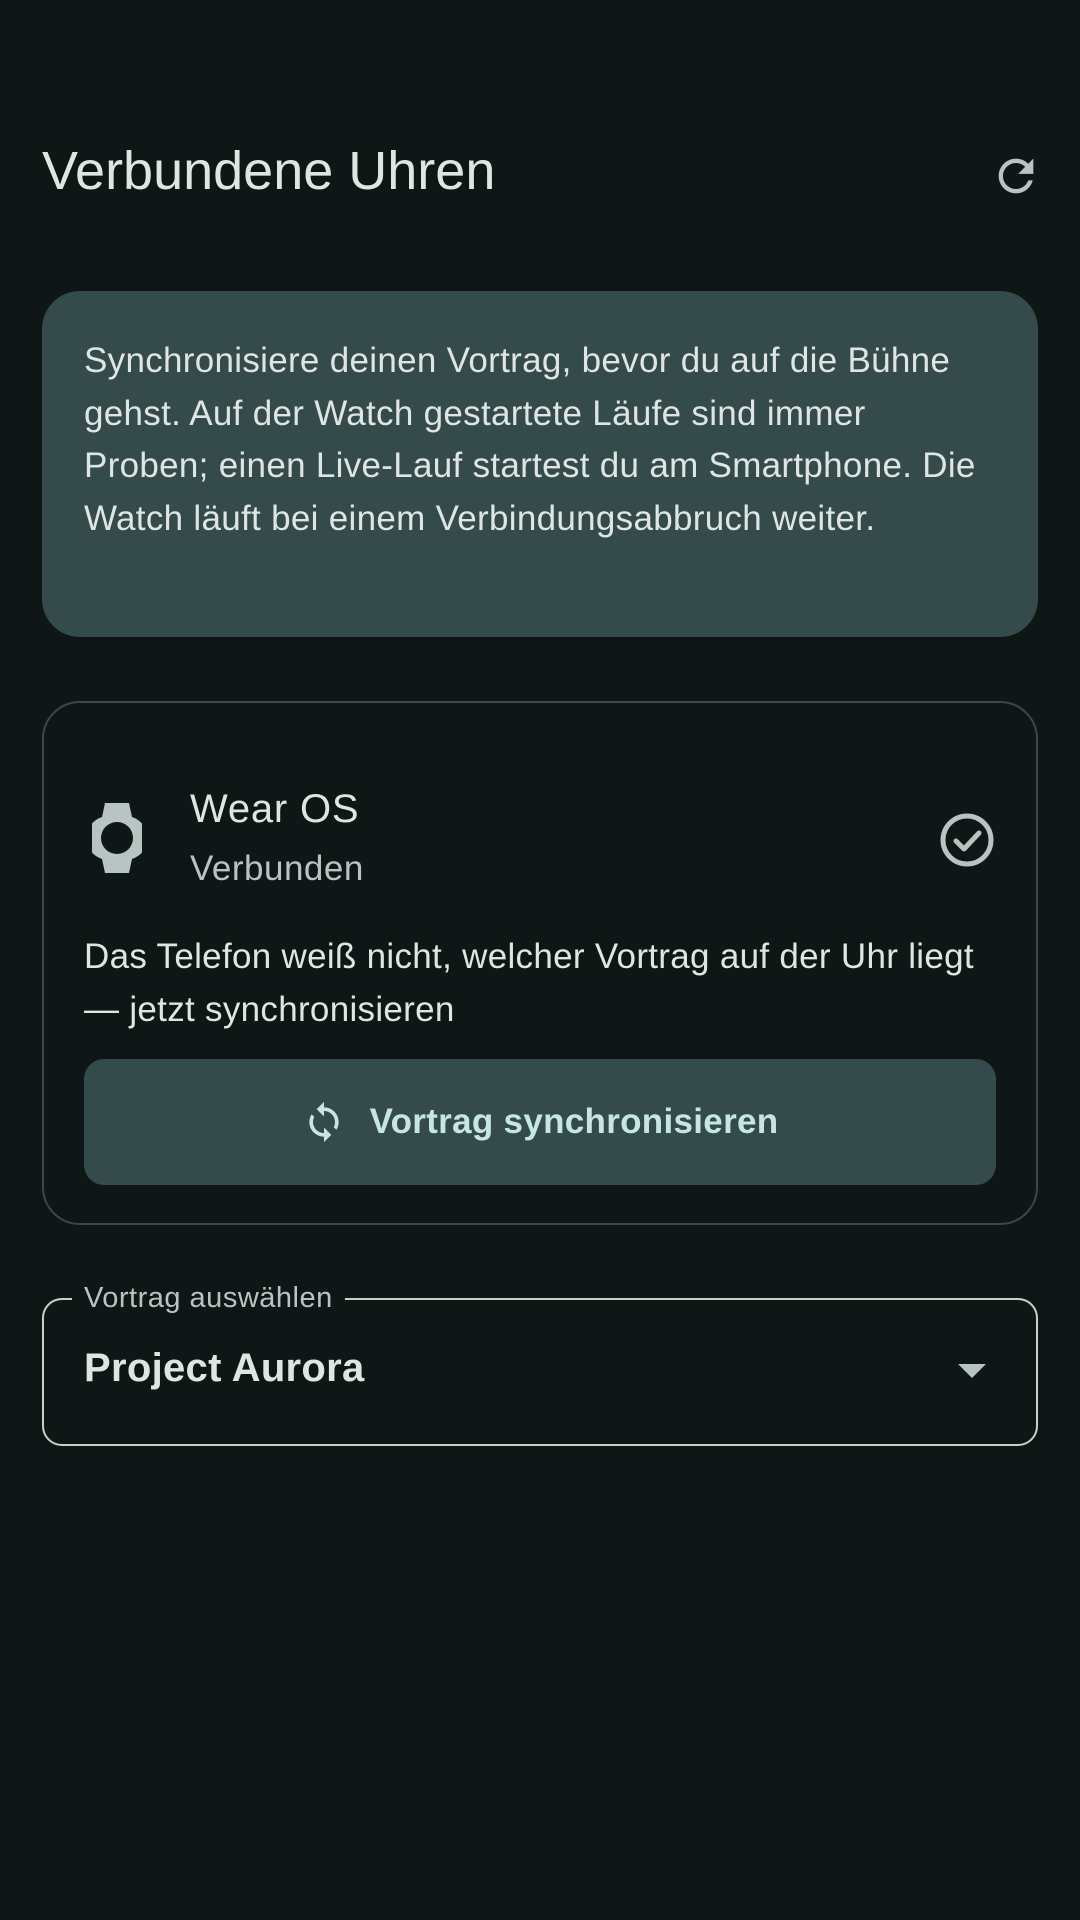 This screenshot has height=1920, width=1080. I want to click on refresh-button, so click(1016, 176).